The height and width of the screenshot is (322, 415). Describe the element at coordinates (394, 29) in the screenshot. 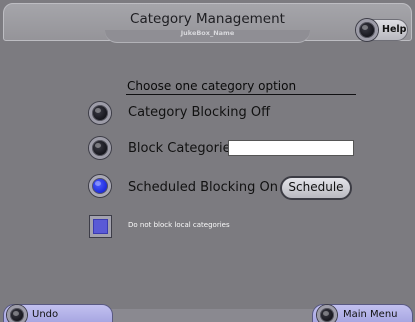

I see `help-label: Help` at that location.